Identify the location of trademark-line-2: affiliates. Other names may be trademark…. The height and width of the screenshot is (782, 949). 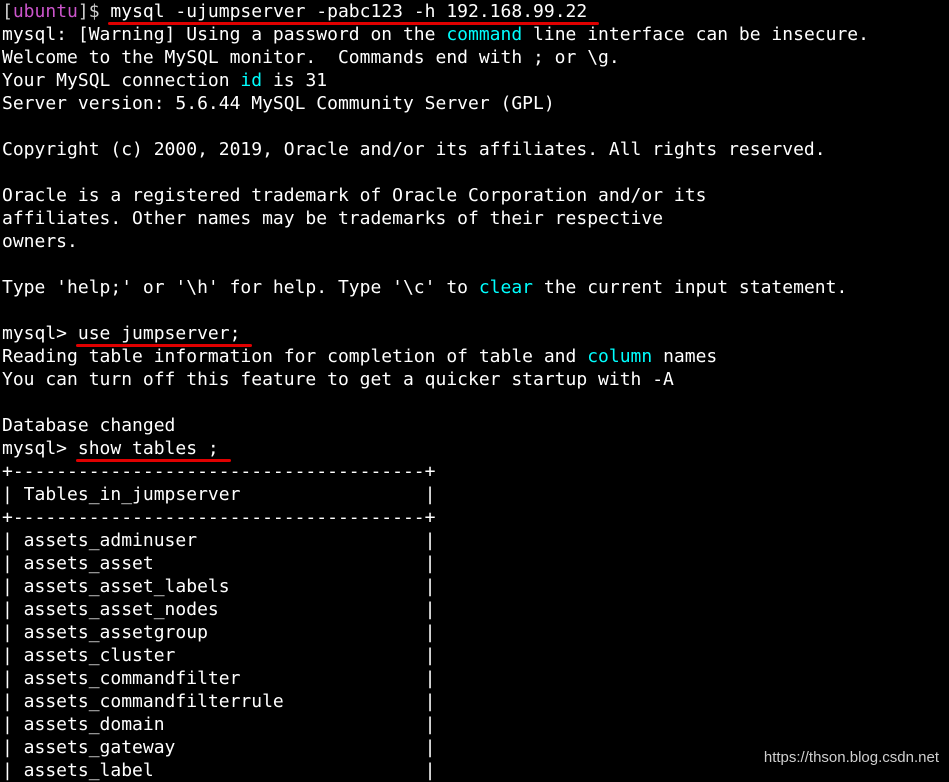
(333, 218).